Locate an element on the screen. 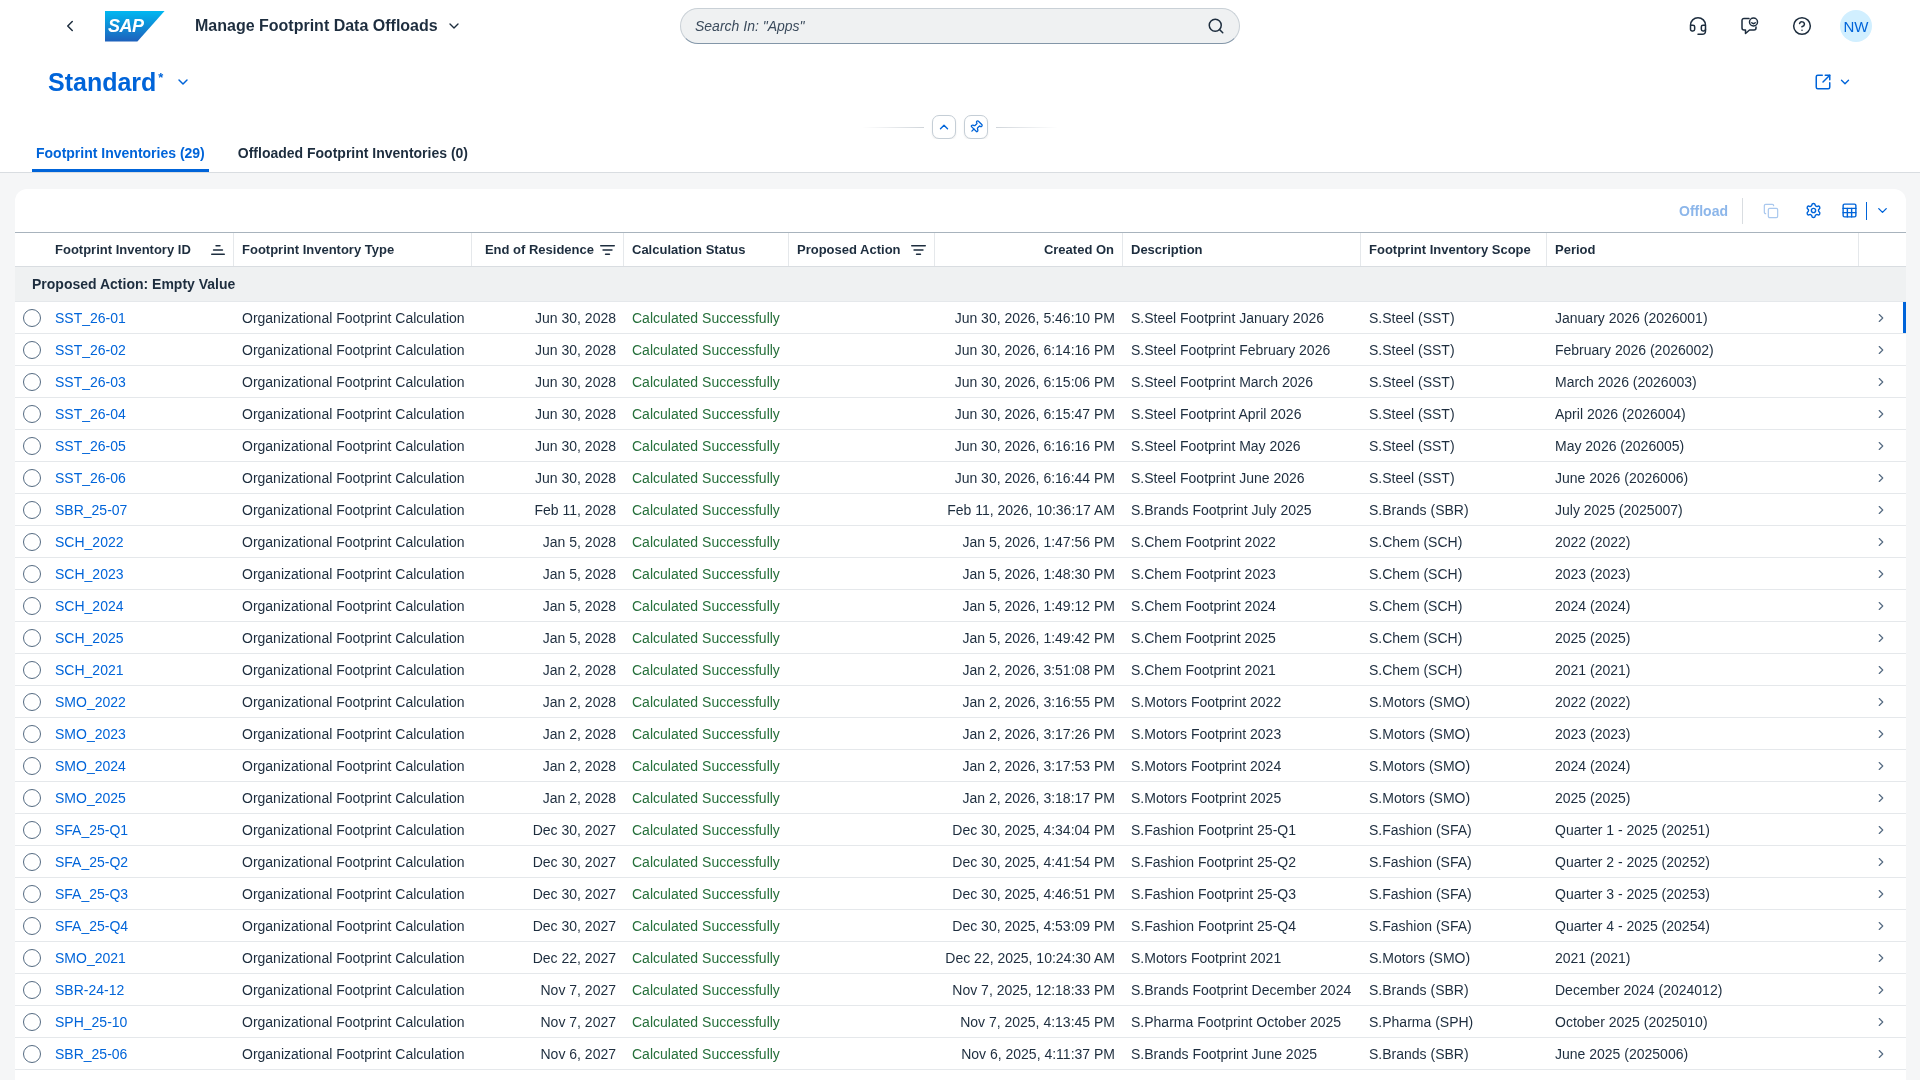 Image resolution: width=1920 pixels, height=1080 pixels. table-cell: Nov 6, 2025, 4:11:37 PM is located at coordinates (1038, 1053).